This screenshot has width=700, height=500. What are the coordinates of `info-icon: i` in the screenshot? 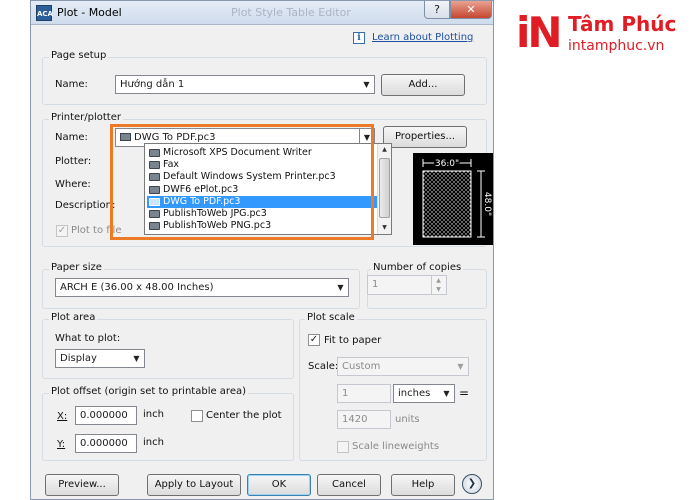 It's located at (359, 38).